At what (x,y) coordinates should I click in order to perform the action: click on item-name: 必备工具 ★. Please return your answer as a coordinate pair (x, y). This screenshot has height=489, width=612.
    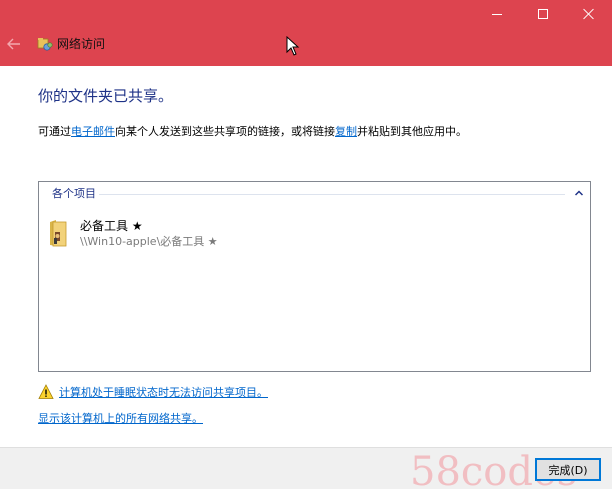
    Looking at the image, I should click on (111, 226).